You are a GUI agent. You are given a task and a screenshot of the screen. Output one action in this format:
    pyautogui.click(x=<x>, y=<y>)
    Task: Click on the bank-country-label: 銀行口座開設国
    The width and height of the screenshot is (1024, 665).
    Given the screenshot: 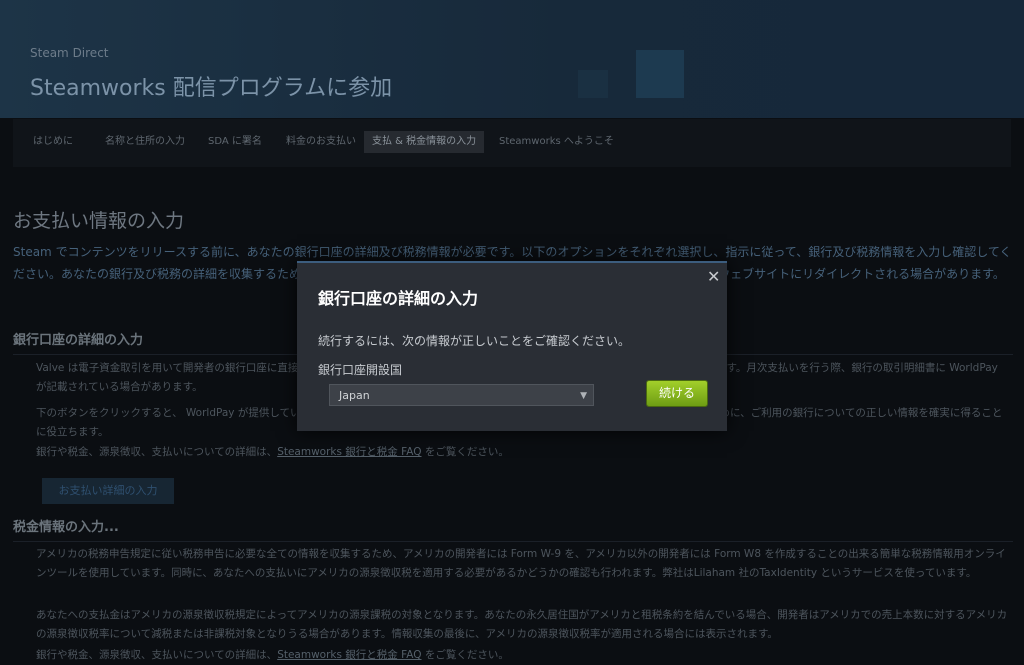 What is the action you would take?
    pyautogui.click(x=360, y=370)
    